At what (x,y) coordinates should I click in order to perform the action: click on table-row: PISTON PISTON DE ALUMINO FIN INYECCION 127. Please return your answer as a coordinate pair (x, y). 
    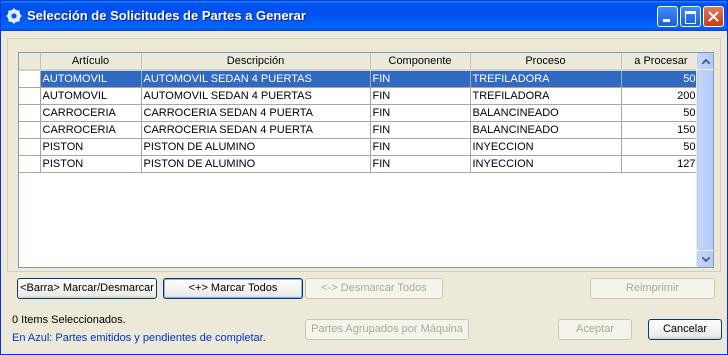
    Looking at the image, I should click on (359, 164).